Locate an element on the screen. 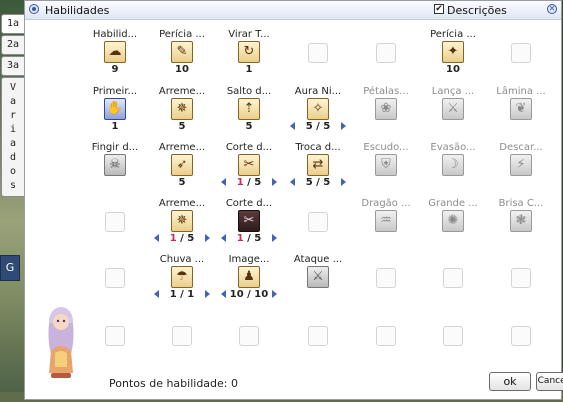  tab-1a-label: 1a is located at coordinates (13, 23).